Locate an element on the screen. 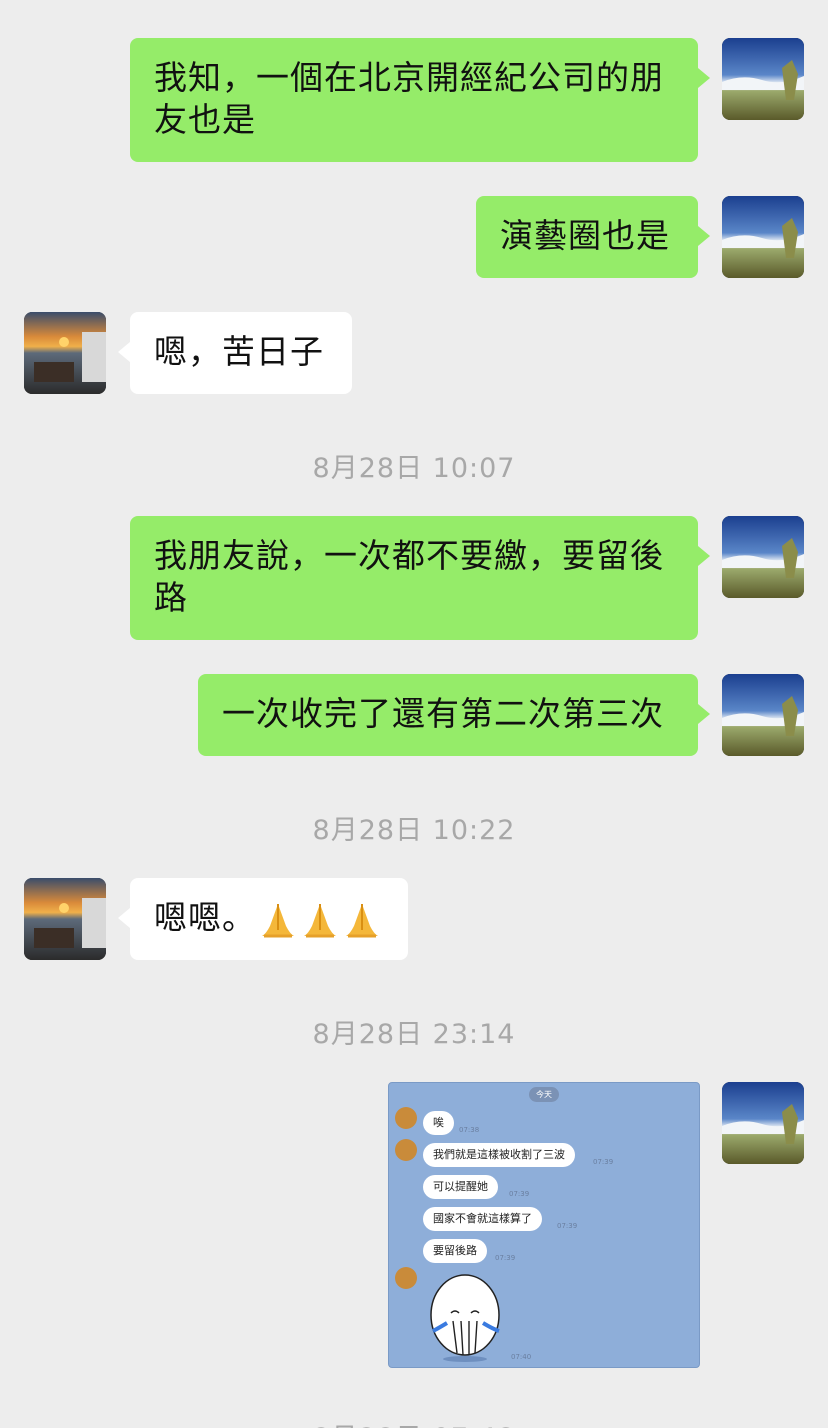  message-bubble-other: 嗯，苦日子 is located at coordinates (235, 353).